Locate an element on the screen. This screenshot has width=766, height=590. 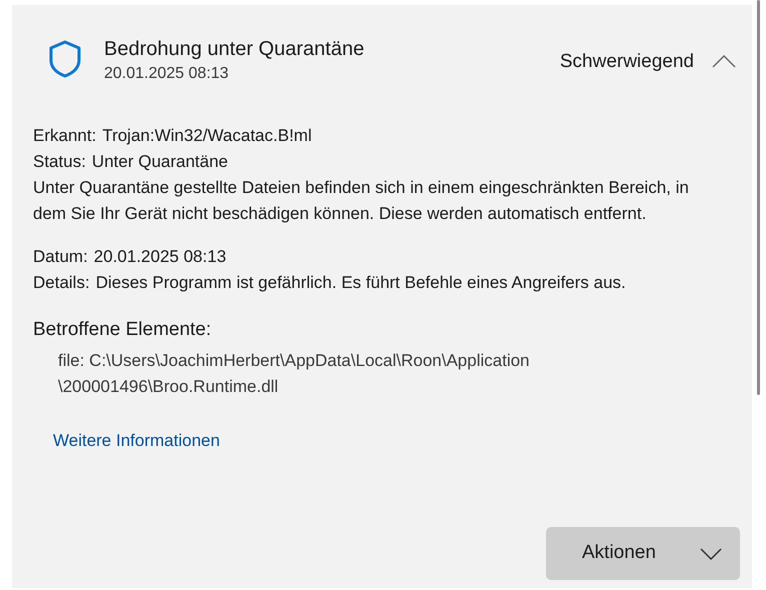
field-label: Status: is located at coordinates (59, 162).